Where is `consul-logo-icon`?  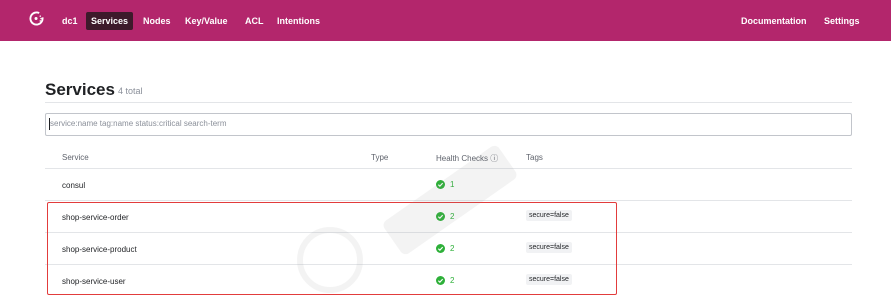 consul-logo-icon is located at coordinates (36, 18).